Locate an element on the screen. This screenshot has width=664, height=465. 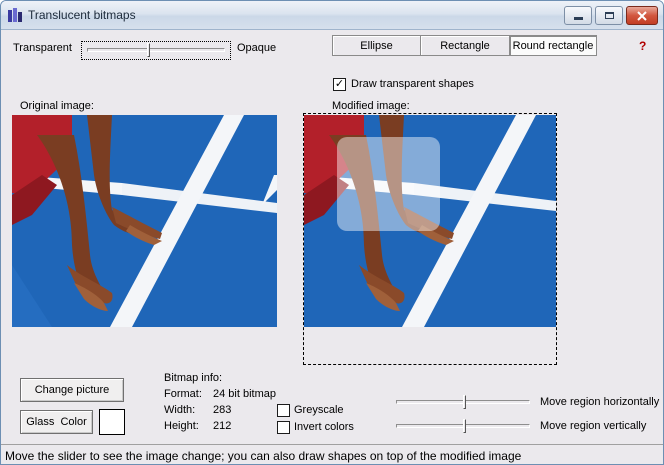
minimize-button is located at coordinates (578, 15).